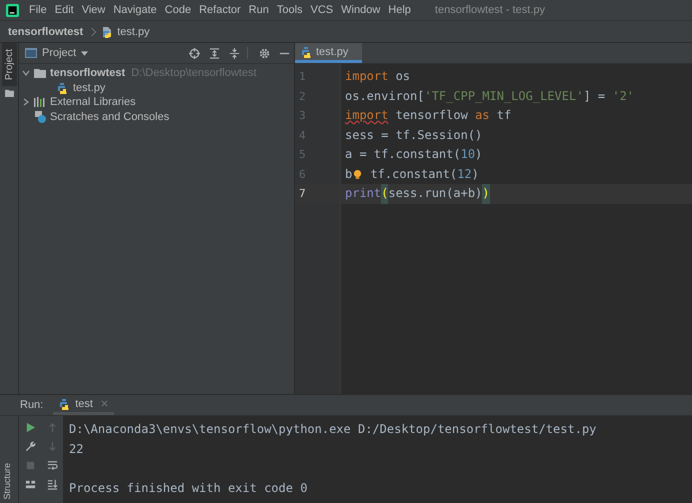 This screenshot has width=692, height=503. I want to click on tree-item: test.py, so click(89, 88).